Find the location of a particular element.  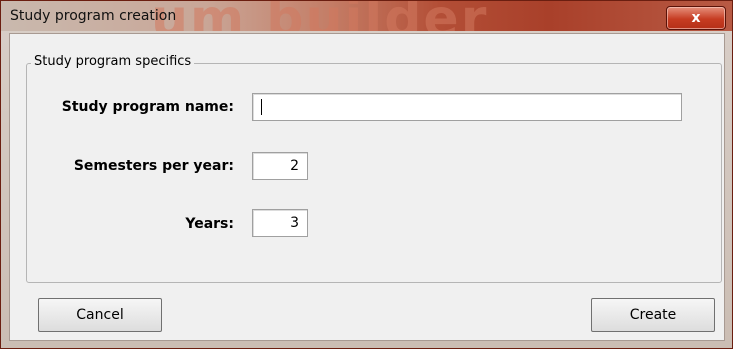

study-program-name-input is located at coordinates (467, 107).